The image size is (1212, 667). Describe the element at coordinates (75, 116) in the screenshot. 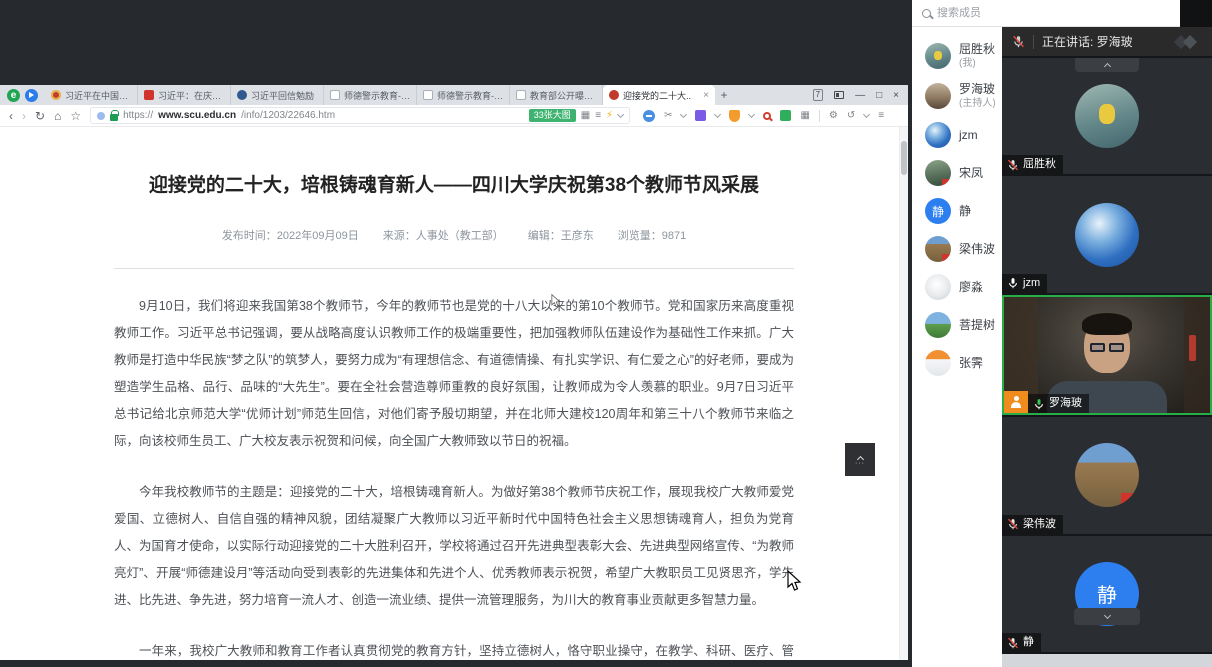

I see `bookmark-star-icon: ☆` at that location.